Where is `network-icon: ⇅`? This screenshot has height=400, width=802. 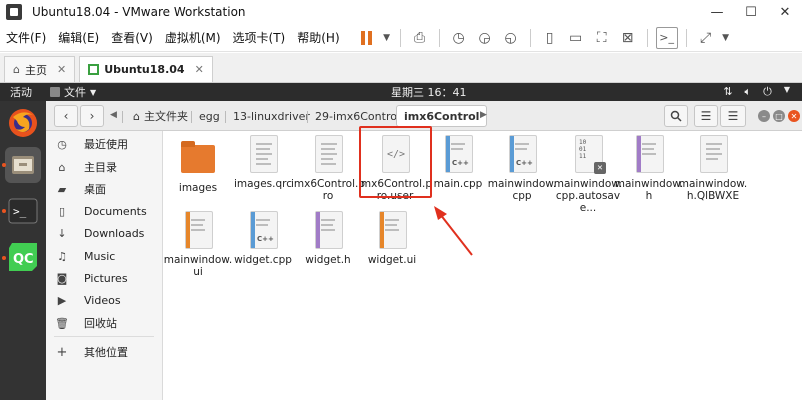
network-icon: ⇅ is located at coordinates (727, 92).